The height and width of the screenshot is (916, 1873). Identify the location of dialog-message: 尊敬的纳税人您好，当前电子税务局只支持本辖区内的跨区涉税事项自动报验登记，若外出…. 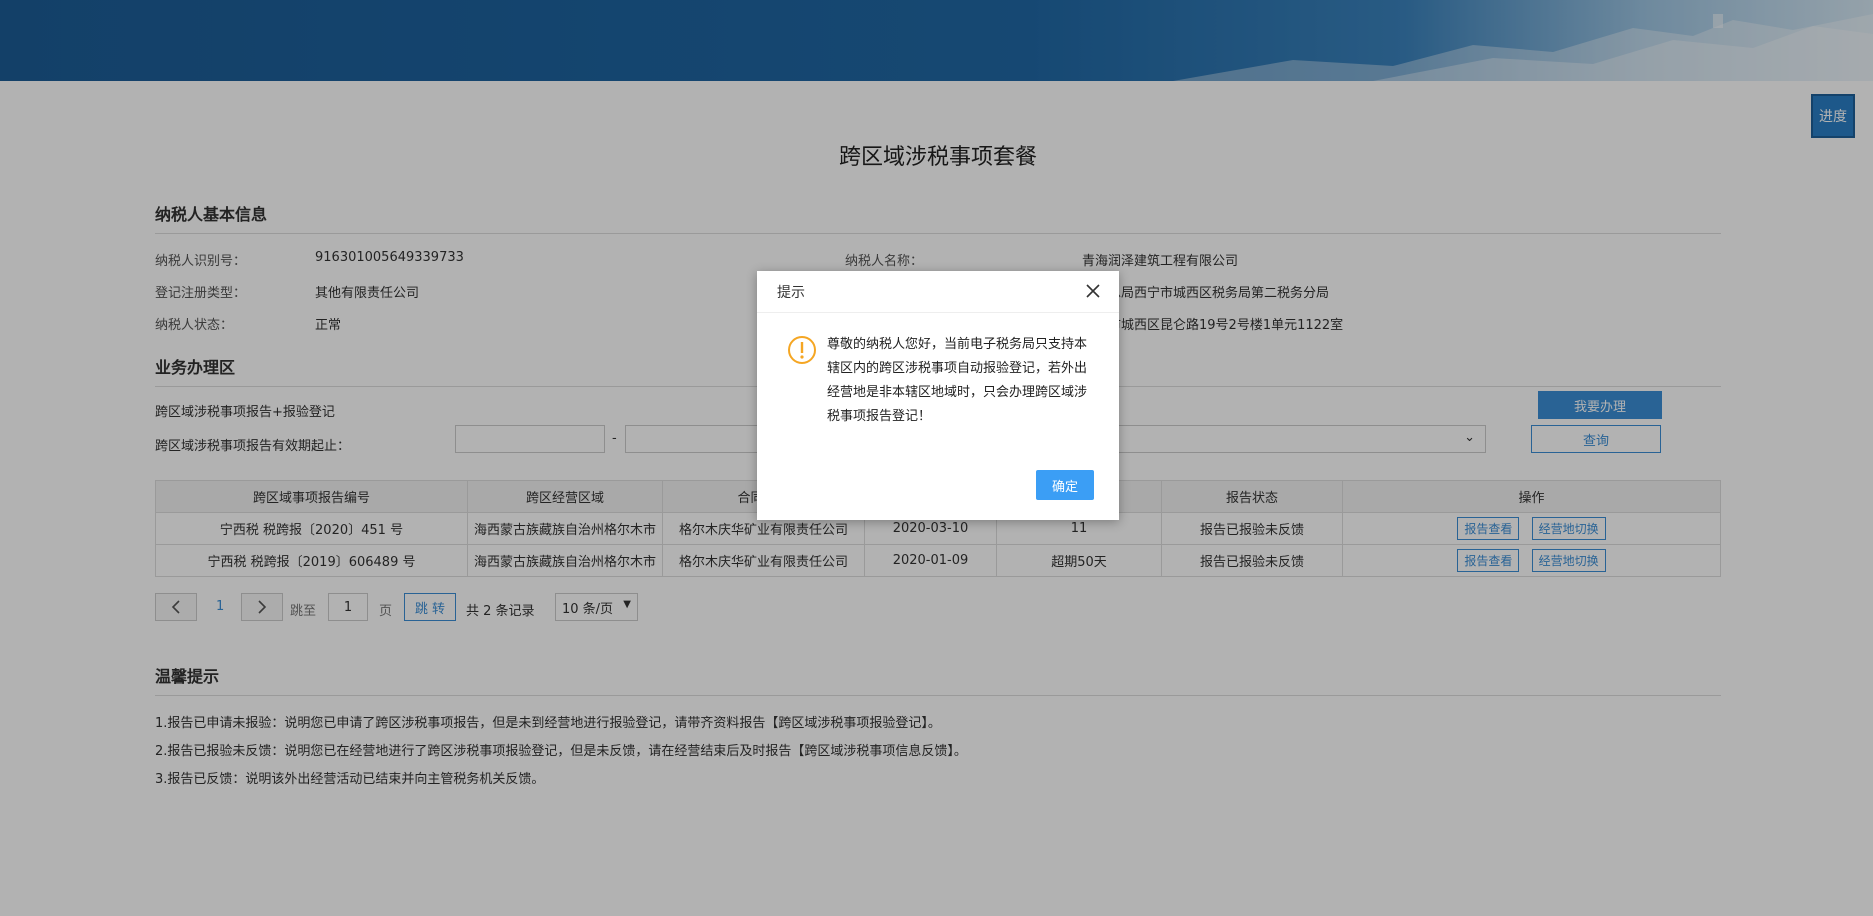
(957, 380).